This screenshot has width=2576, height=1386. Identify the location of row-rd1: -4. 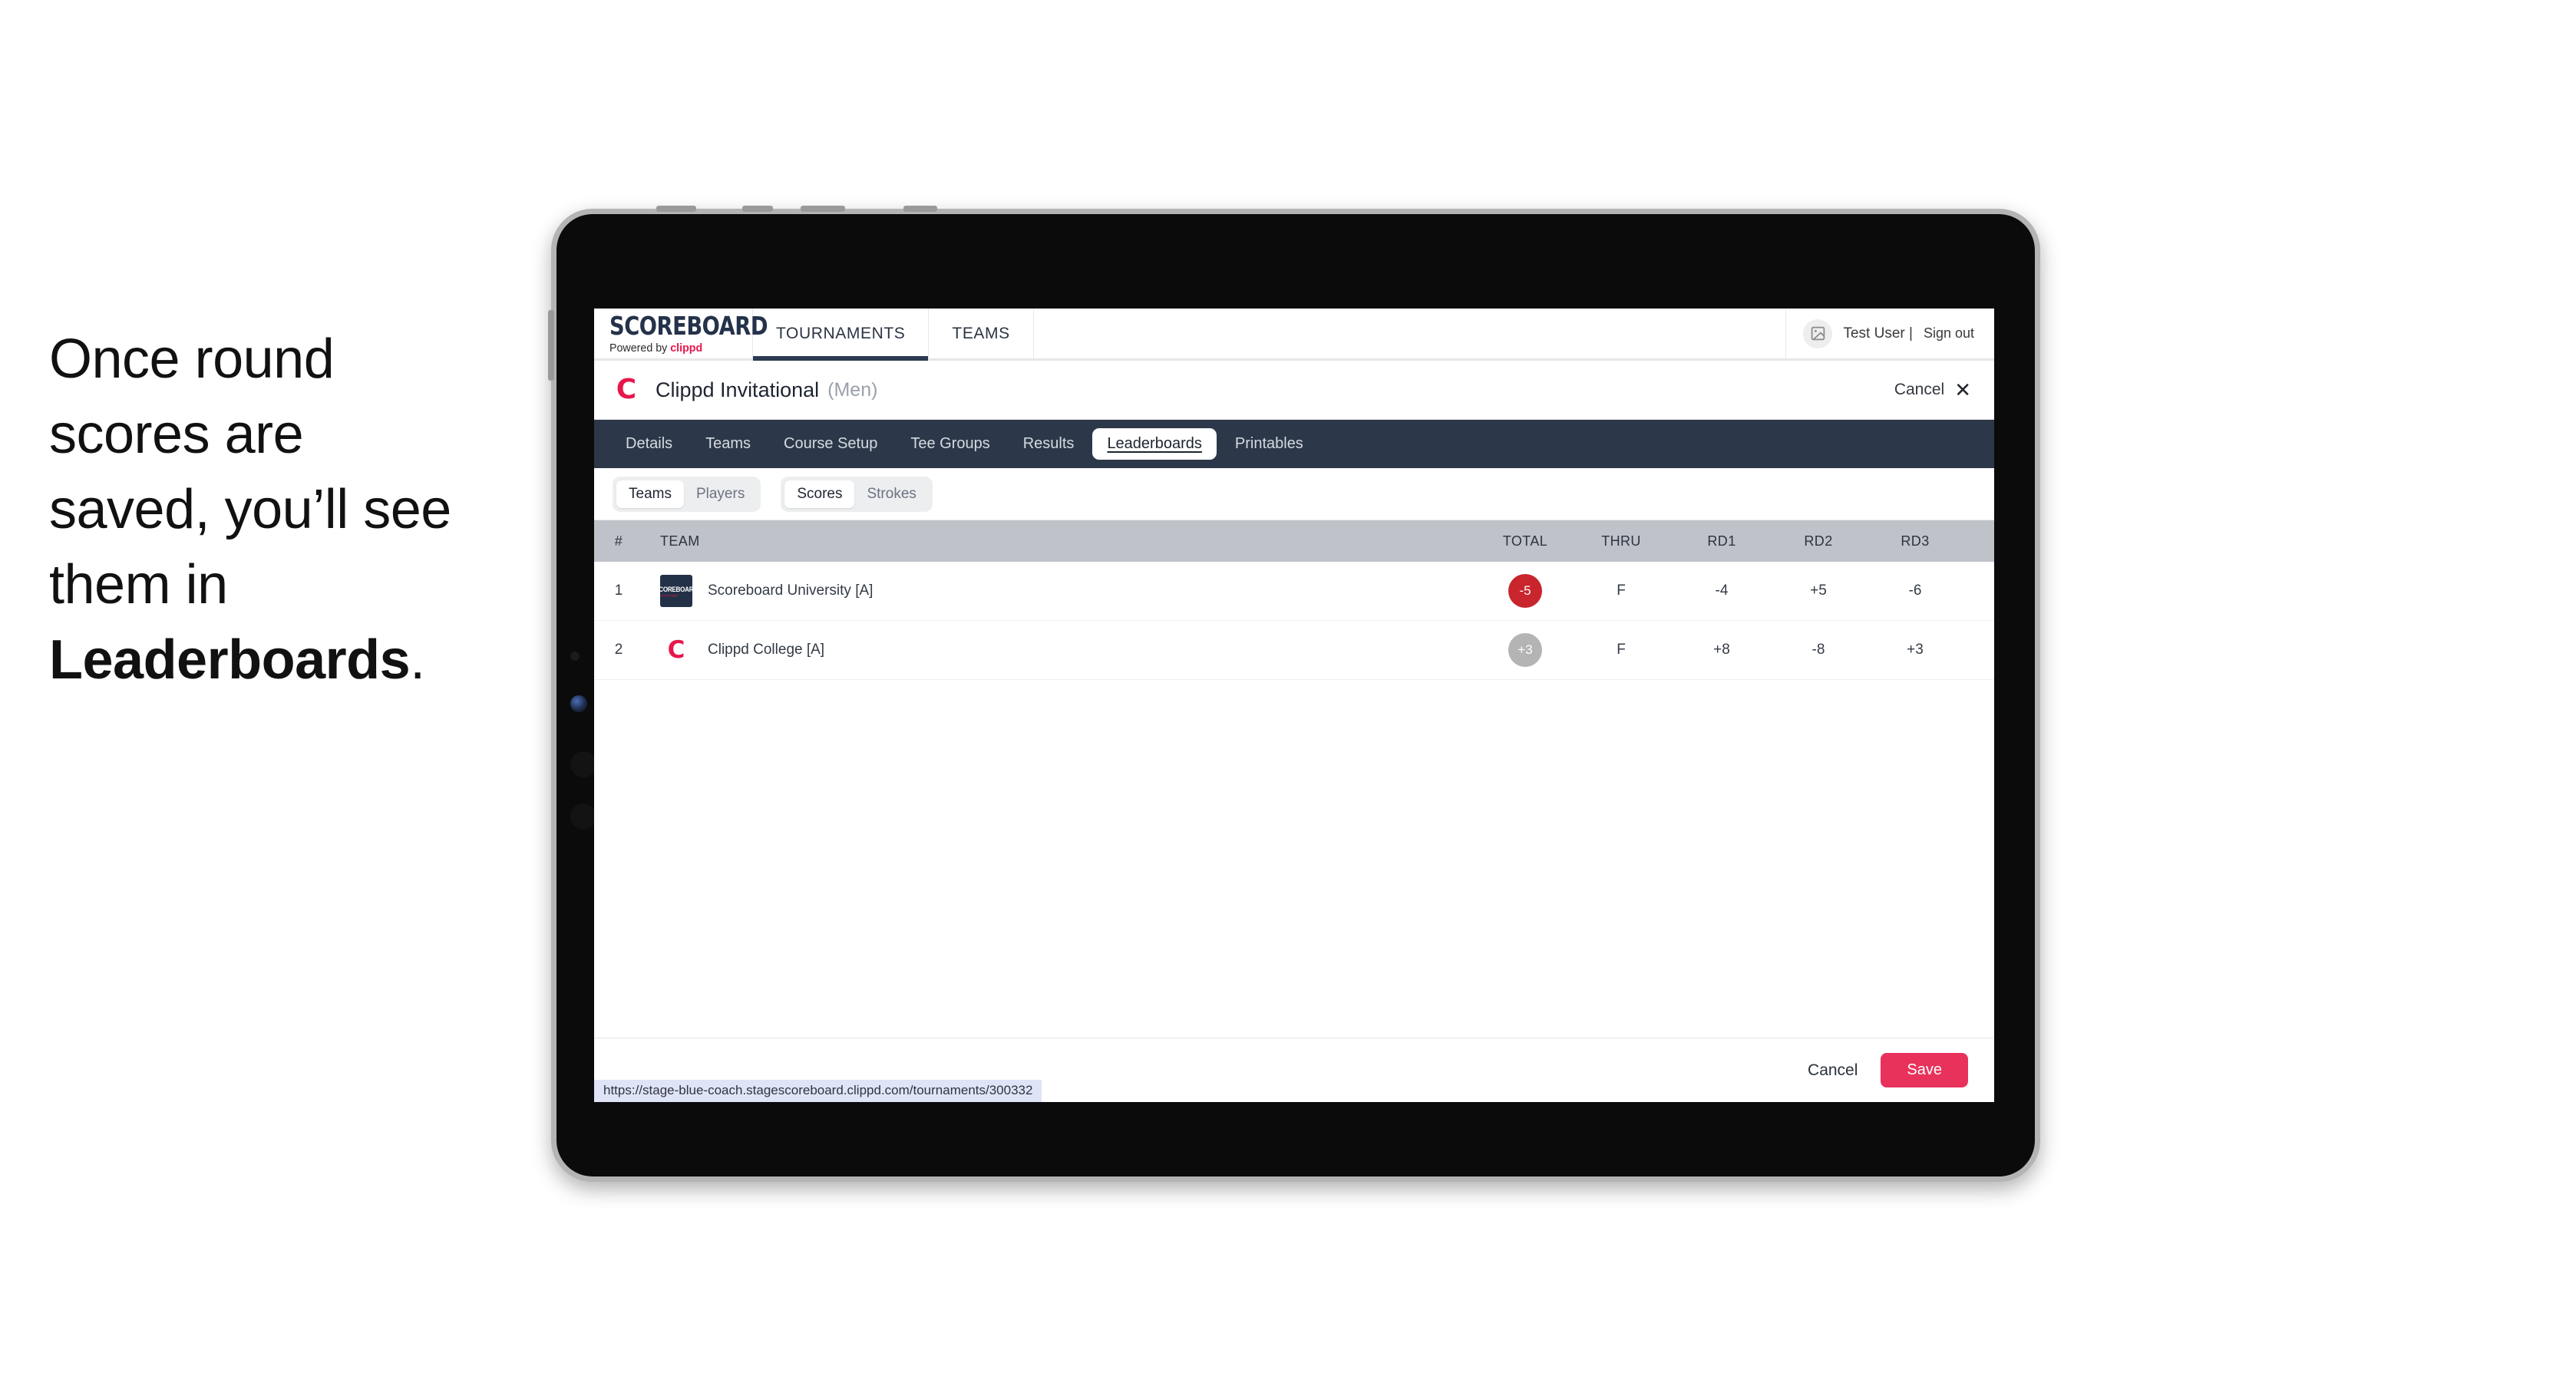
(1722, 590).